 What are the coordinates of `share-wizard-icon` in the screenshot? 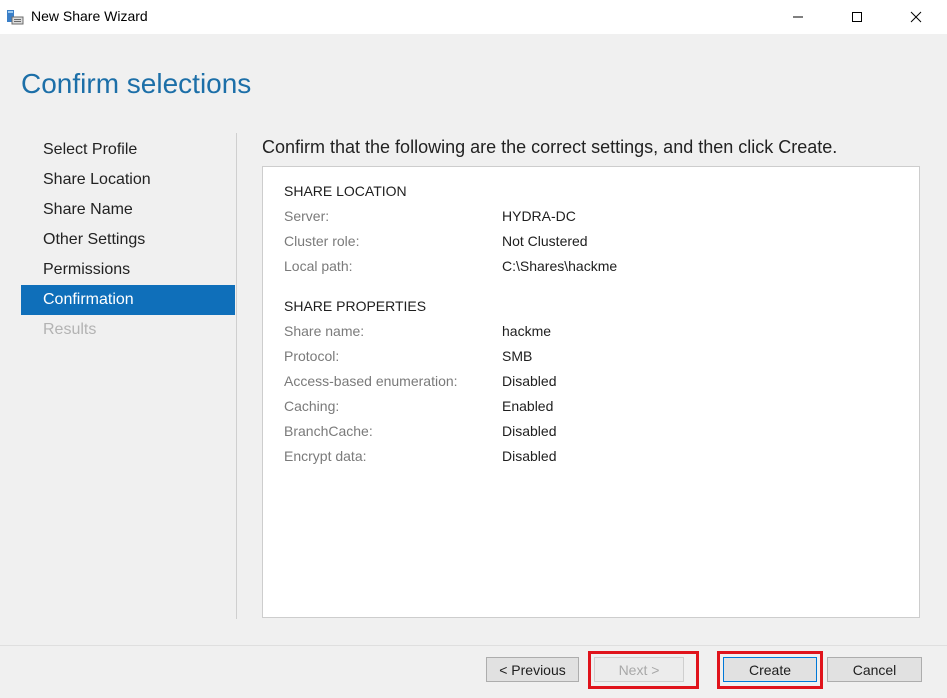 It's located at (15, 17).